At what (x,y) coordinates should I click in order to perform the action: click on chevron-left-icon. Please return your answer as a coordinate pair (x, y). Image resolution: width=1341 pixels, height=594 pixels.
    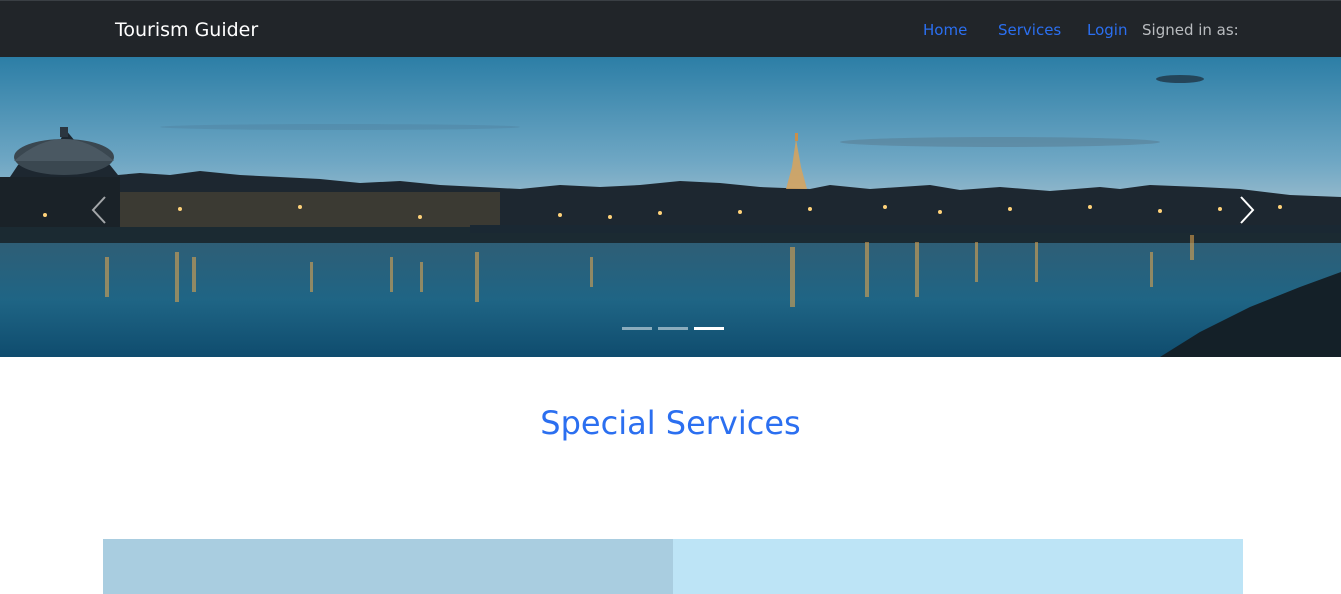
    Looking at the image, I should click on (98, 210).